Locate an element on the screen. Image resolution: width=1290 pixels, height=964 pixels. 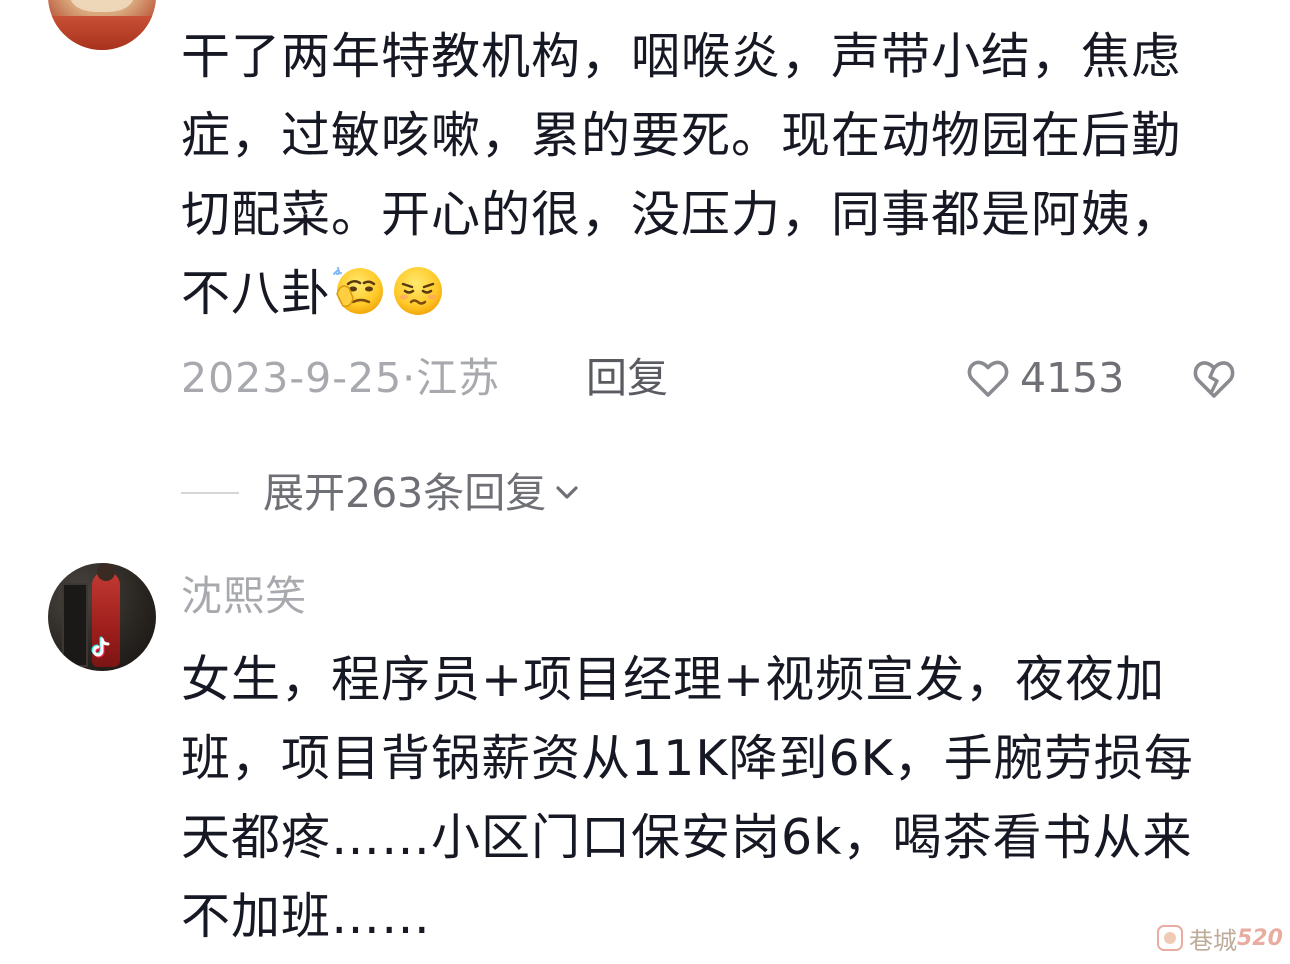
like-button: 4153 is located at coordinates (1044, 378).